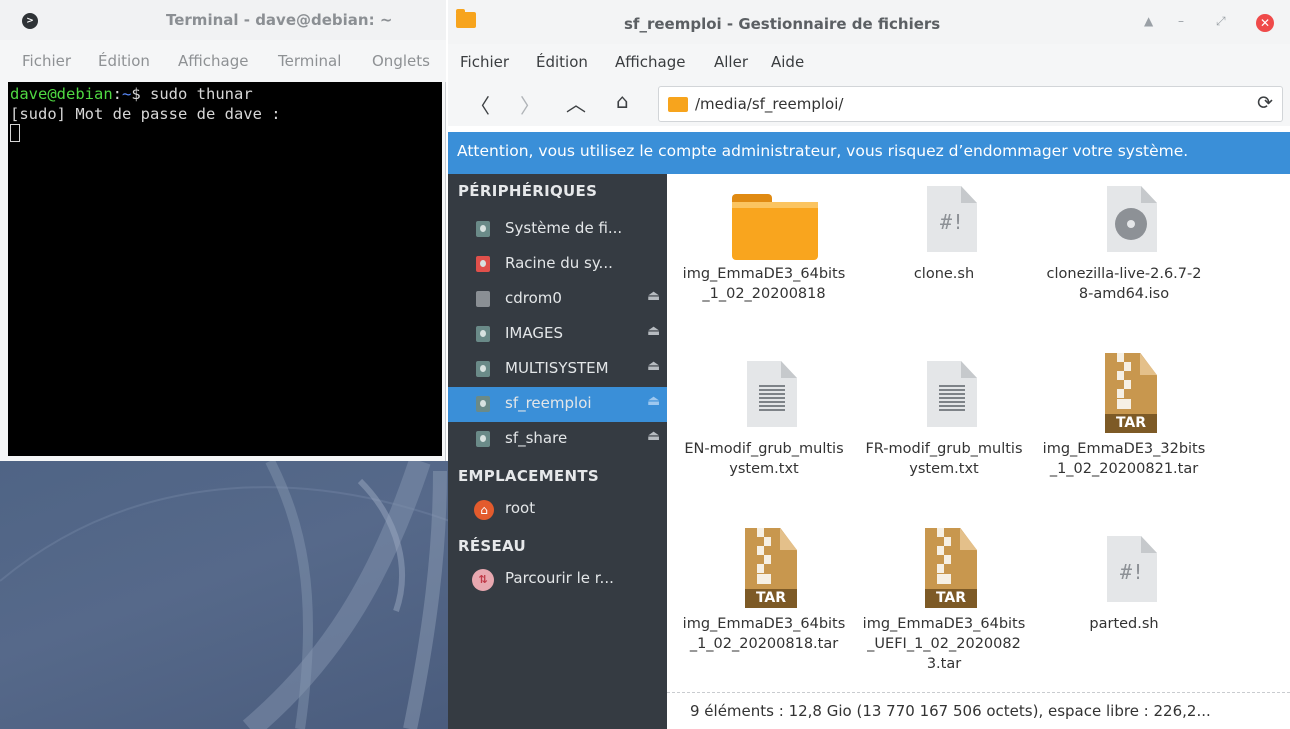 The height and width of the screenshot is (729, 1290). I want to click on sidebar-item-multisystem: MULTISYSTEM ⏏, so click(557, 369).